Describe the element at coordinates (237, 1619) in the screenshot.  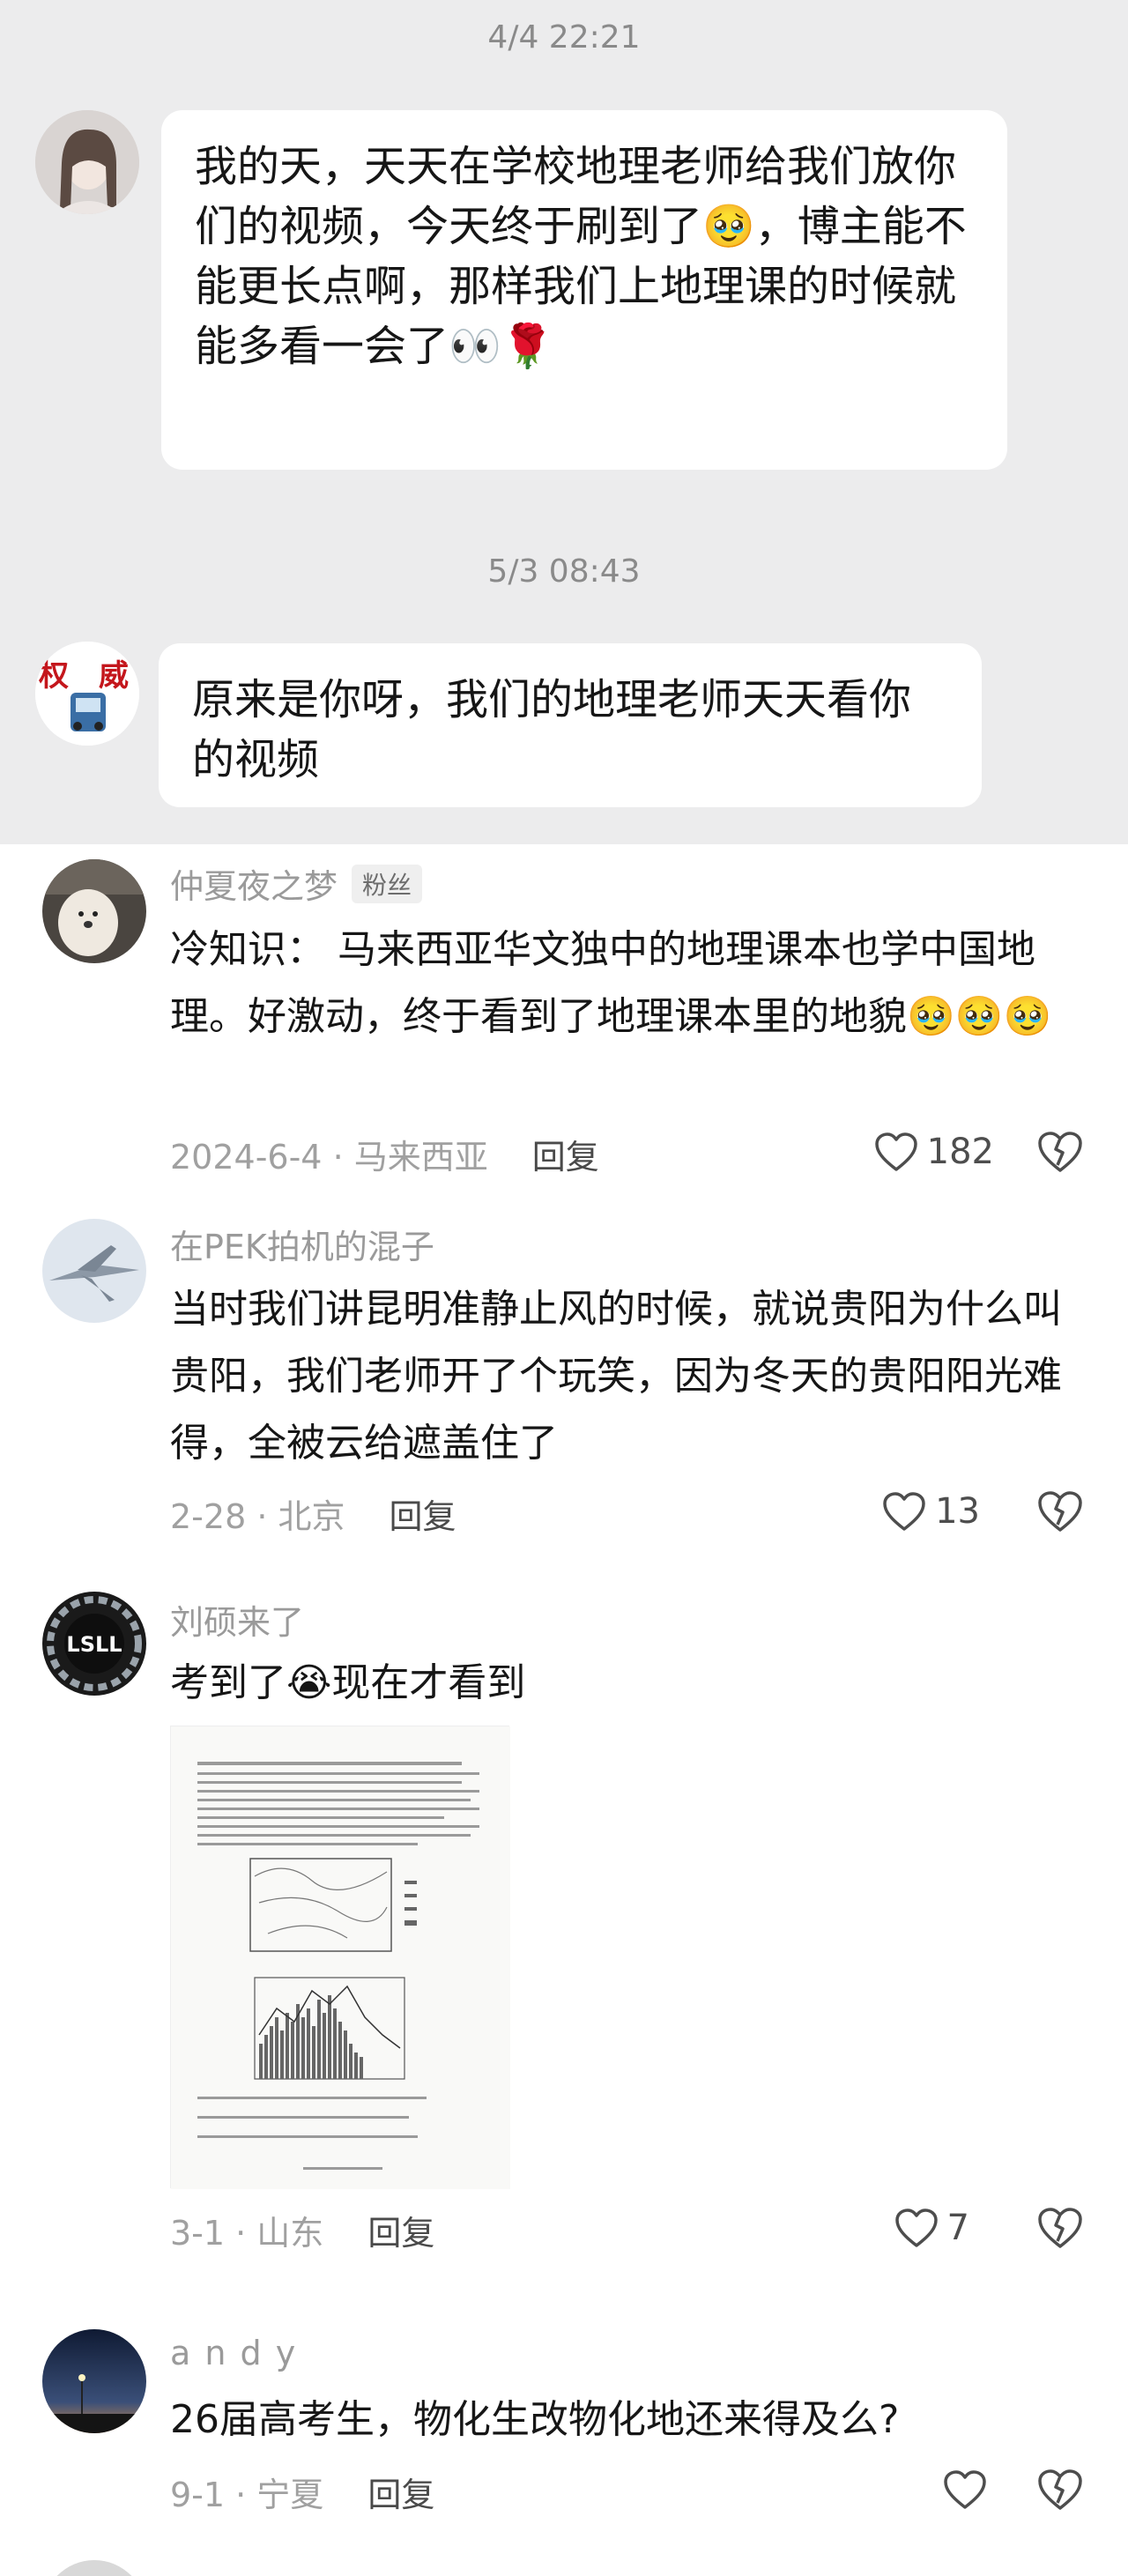
I see `comment-author: 刘硕来了` at that location.